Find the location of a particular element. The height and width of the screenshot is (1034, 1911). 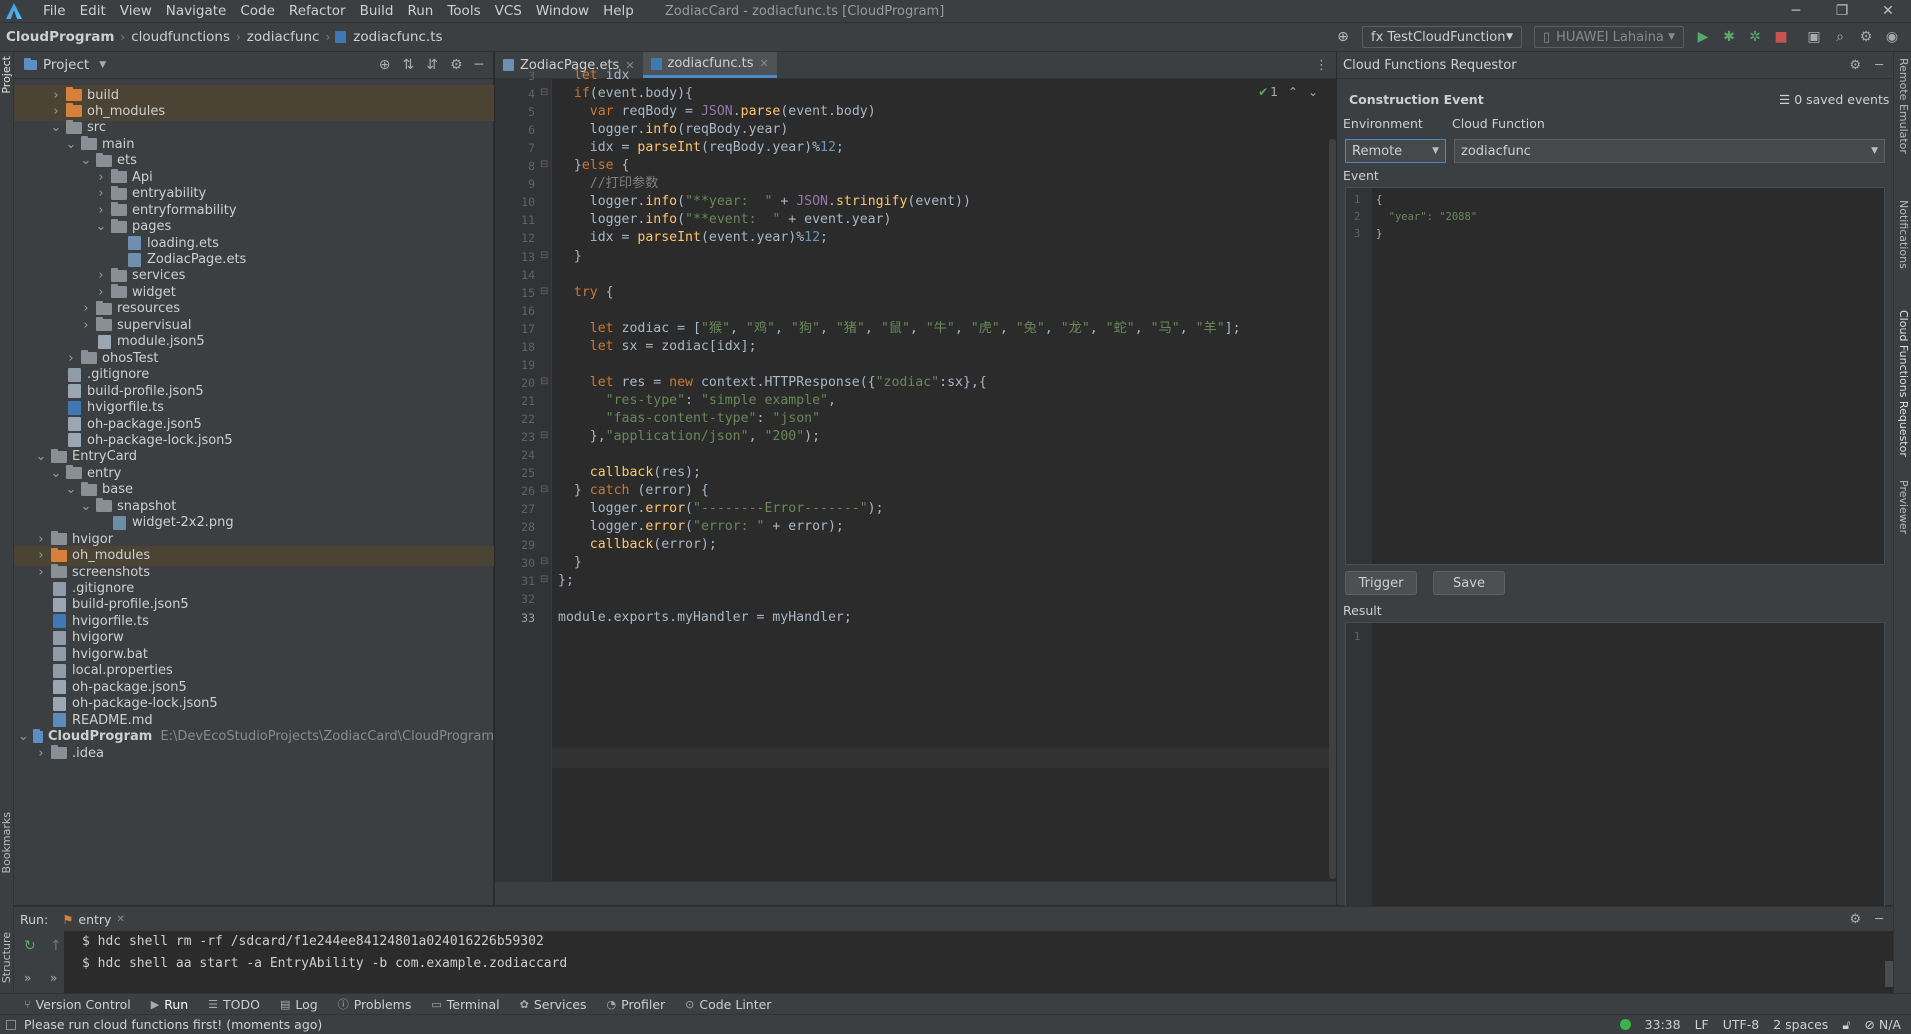

breadcrumb-project: CloudProgram is located at coordinates (59, 37).